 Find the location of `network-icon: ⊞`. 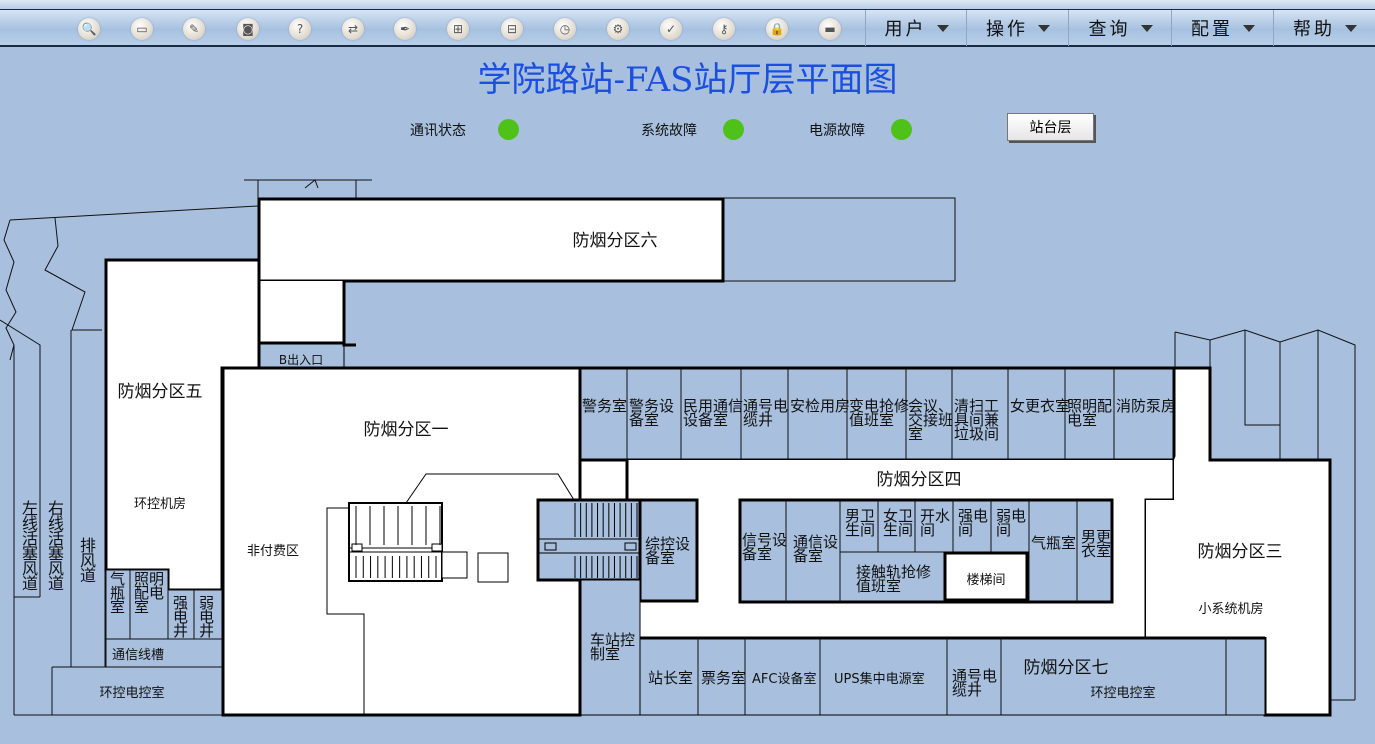

network-icon: ⊞ is located at coordinates (458, 29).